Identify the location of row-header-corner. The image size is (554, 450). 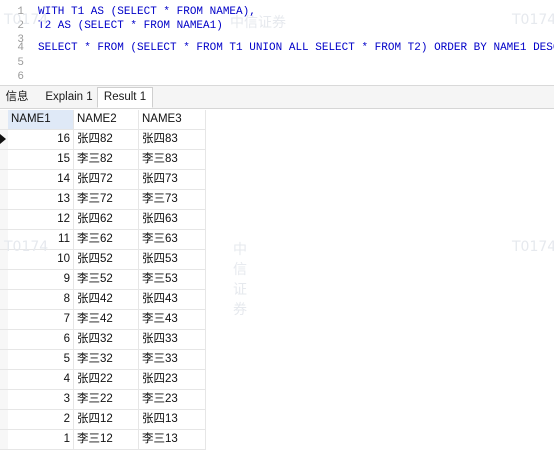
(4, 120).